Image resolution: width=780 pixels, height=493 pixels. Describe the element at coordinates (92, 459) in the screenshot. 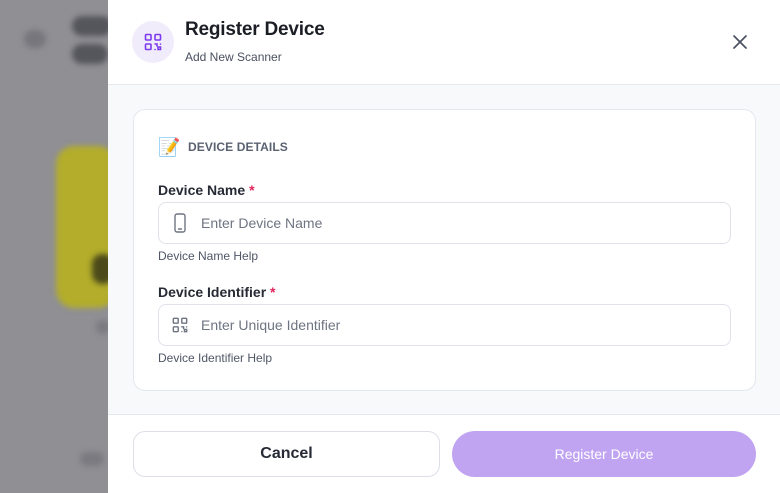

I see `background-element` at that location.